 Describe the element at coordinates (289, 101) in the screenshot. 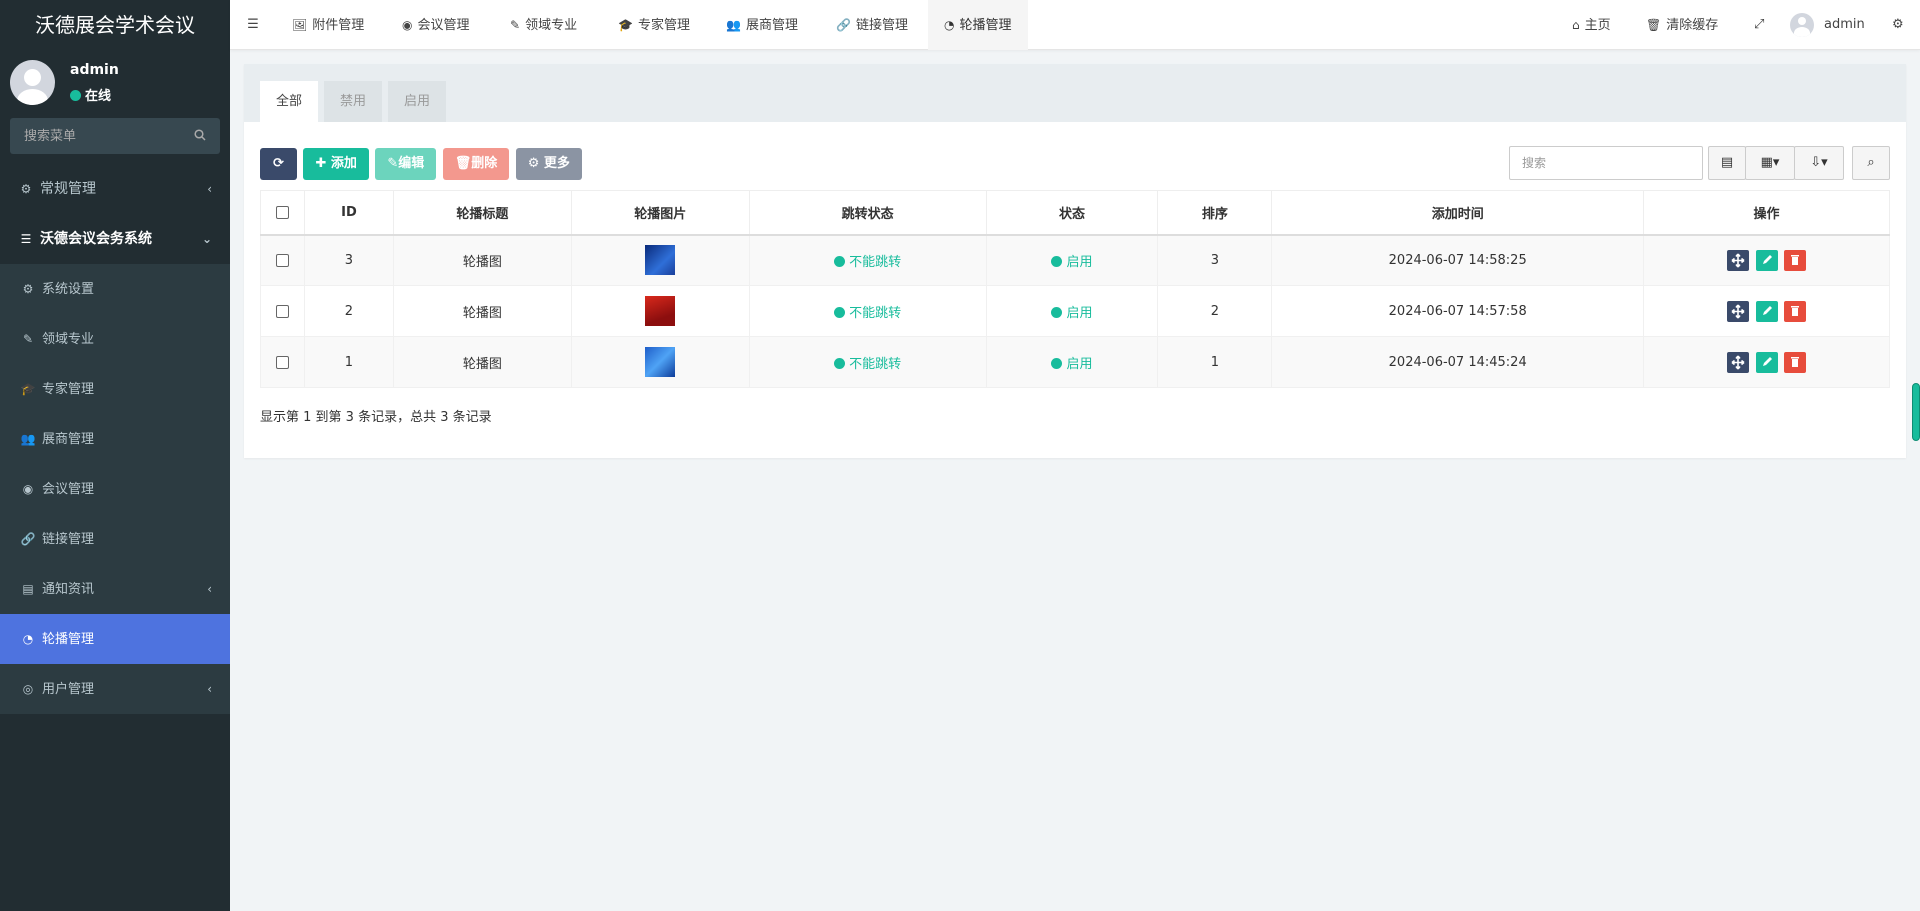

I see `tab-all: 全部` at that location.